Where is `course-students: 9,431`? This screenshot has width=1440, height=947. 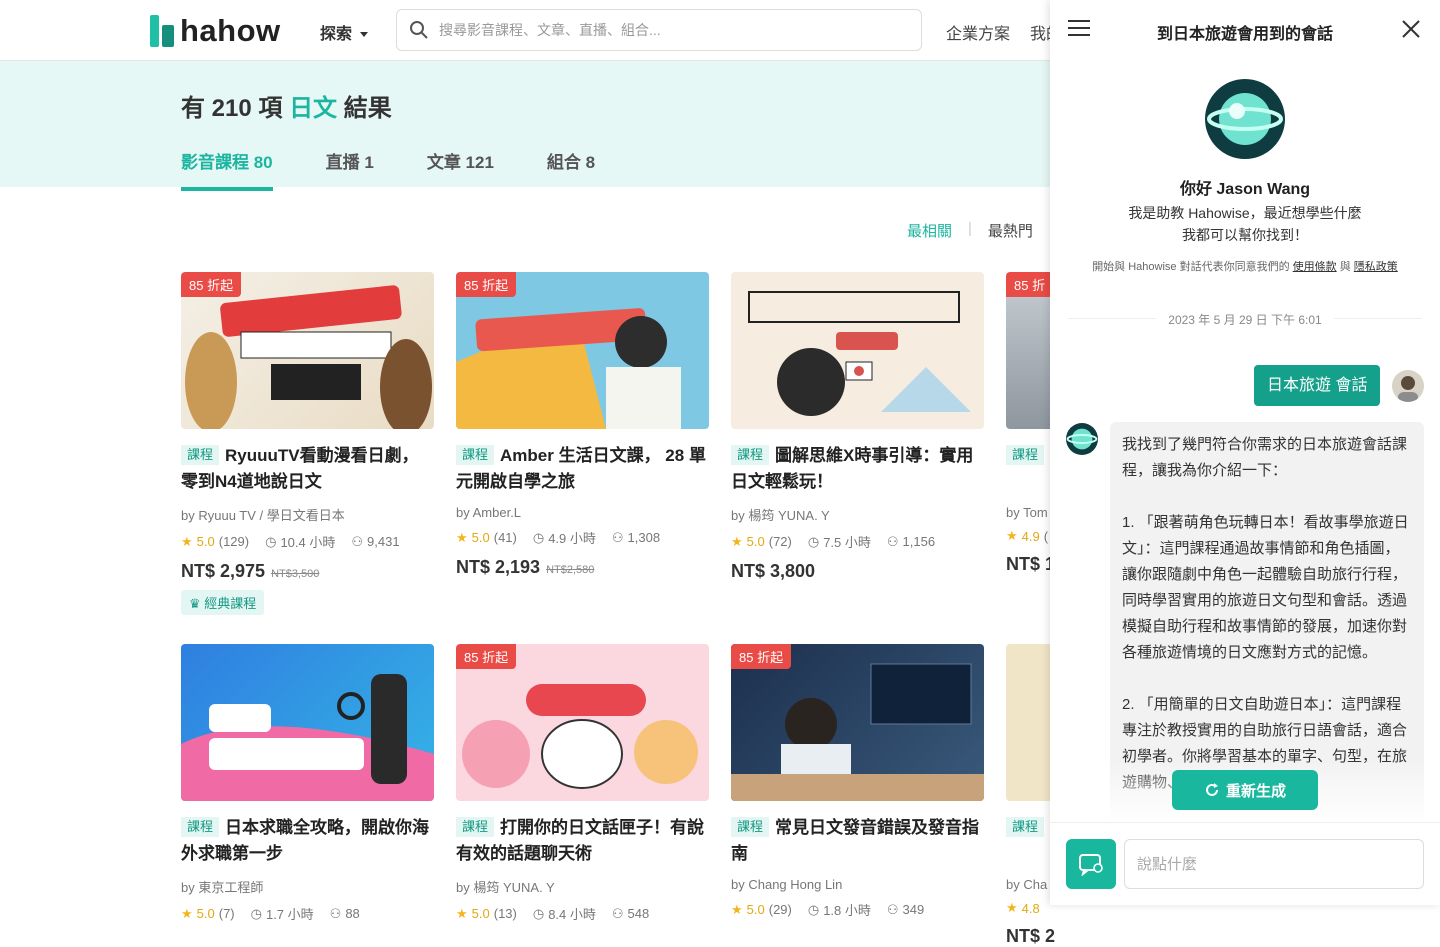 course-students: 9,431 is located at coordinates (383, 541).